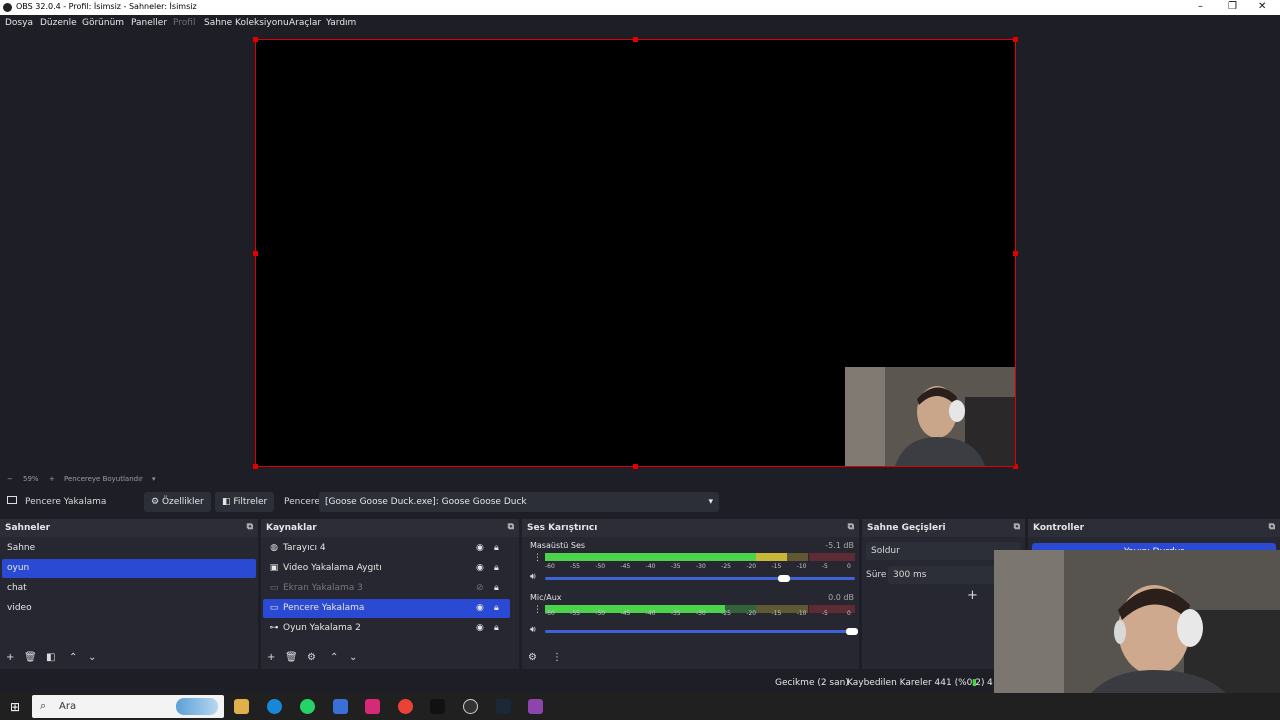 The height and width of the screenshot is (720, 1280). Describe the element at coordinates (7, 7) in the screenshot. I see `obs-logo-icon` at that location.